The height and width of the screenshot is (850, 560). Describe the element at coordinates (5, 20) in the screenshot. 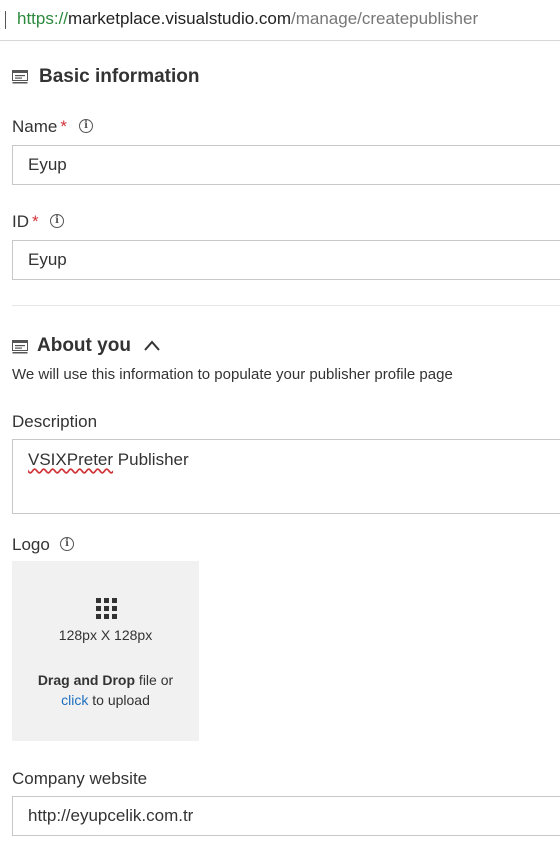

I see `text-caret` at that location.